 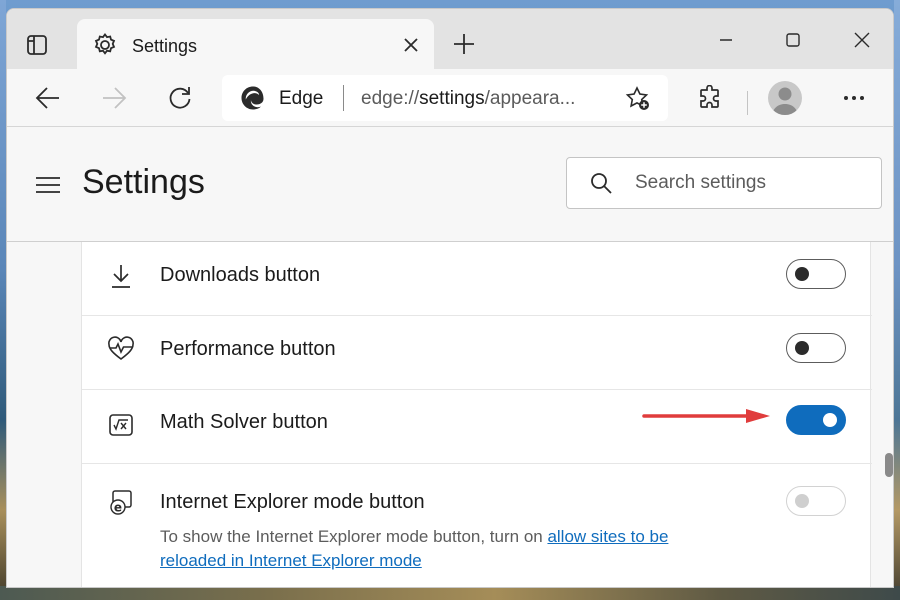 What do you see at coordinates (889, 465) in the screenshot?
I see `scrollbar-thumb` at bounding box center [889, 465].